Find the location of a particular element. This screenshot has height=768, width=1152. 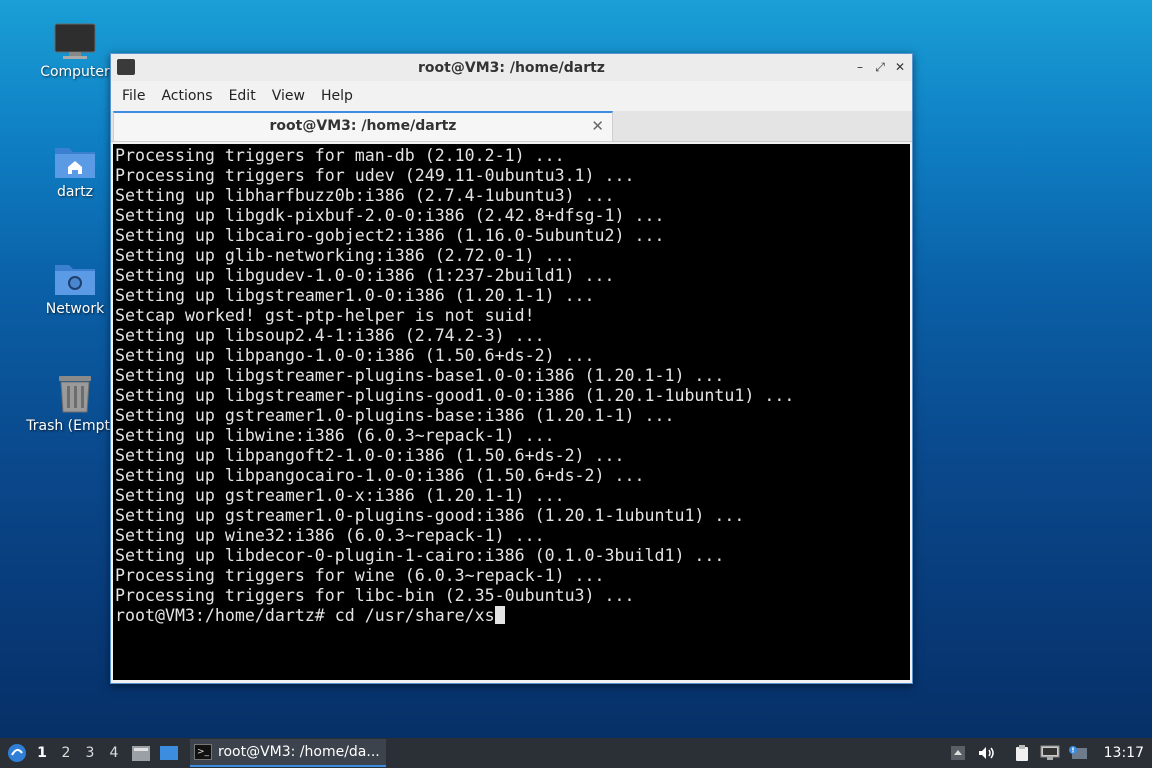

lubuntu-logo-icon is located at coordinates (17, 753).